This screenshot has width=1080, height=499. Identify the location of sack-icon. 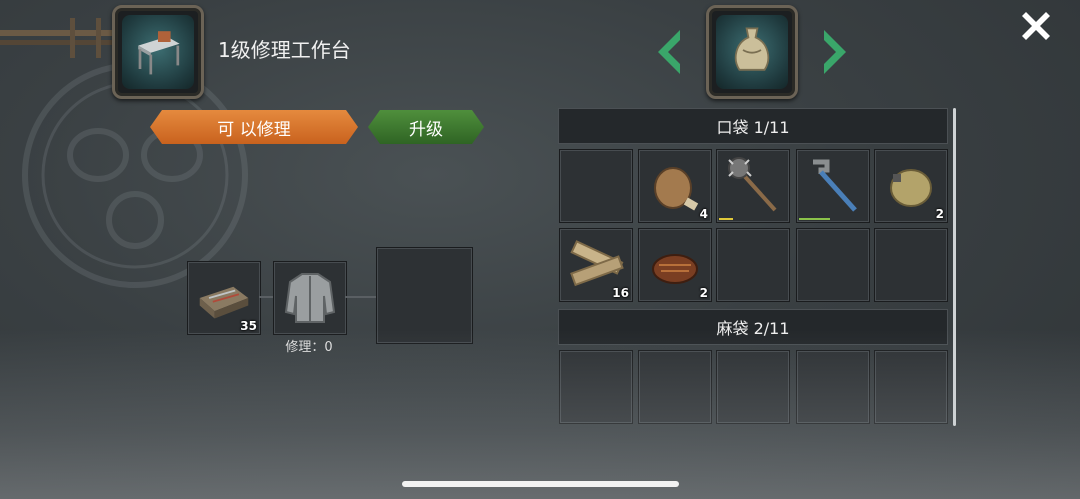
(752, 49).